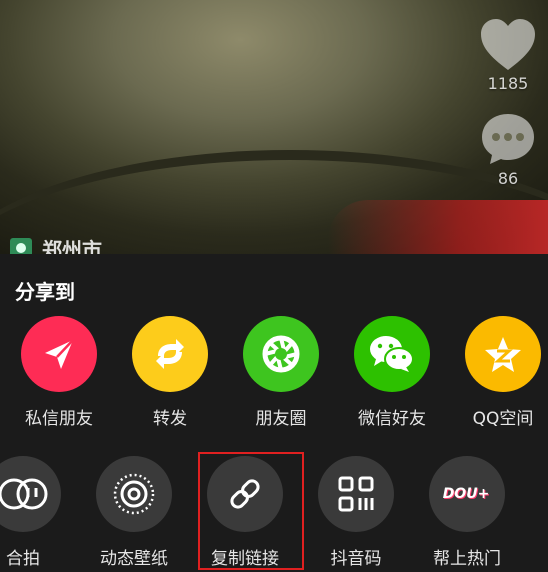 This screenshot has width=548, height=572. Describe the element at coordinates (251, 511) in the screenshot. I see `selection-highlight` at that location.